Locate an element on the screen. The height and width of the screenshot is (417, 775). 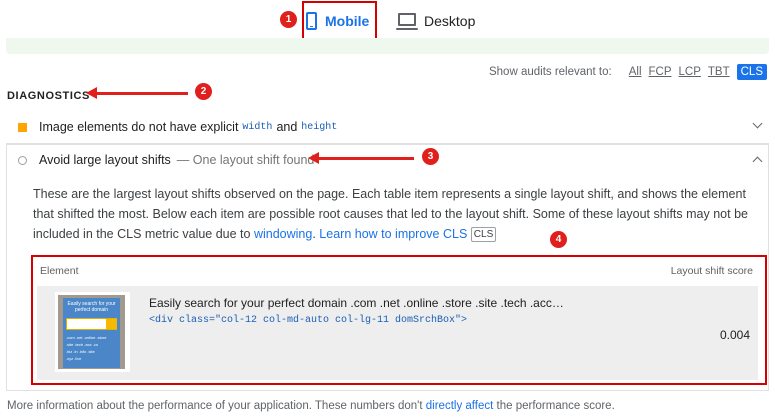
chevron-up-icon is located at coordinates (757, 161).